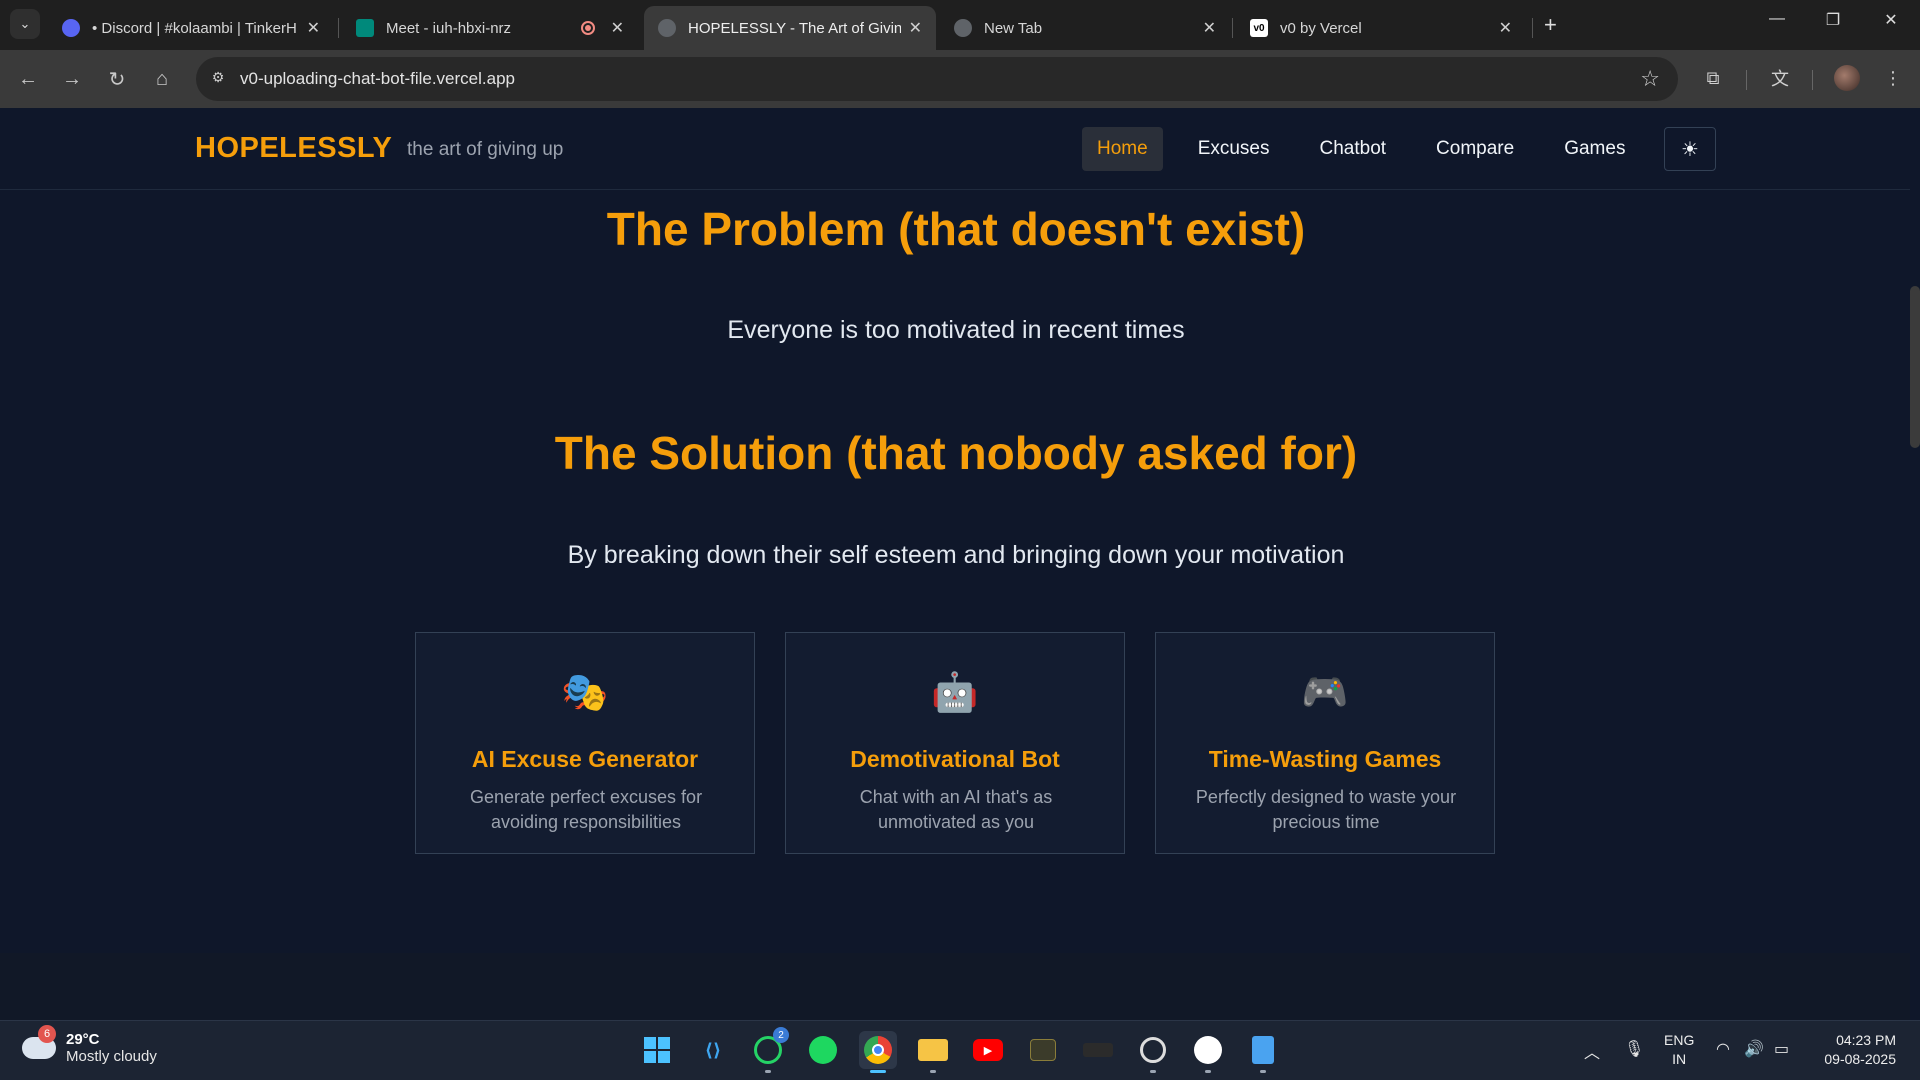  What do you see at coordinates (1234, 149) in the screenshot?
I see `nav-excuses: Excuses` at bounding box center [1234, 149].